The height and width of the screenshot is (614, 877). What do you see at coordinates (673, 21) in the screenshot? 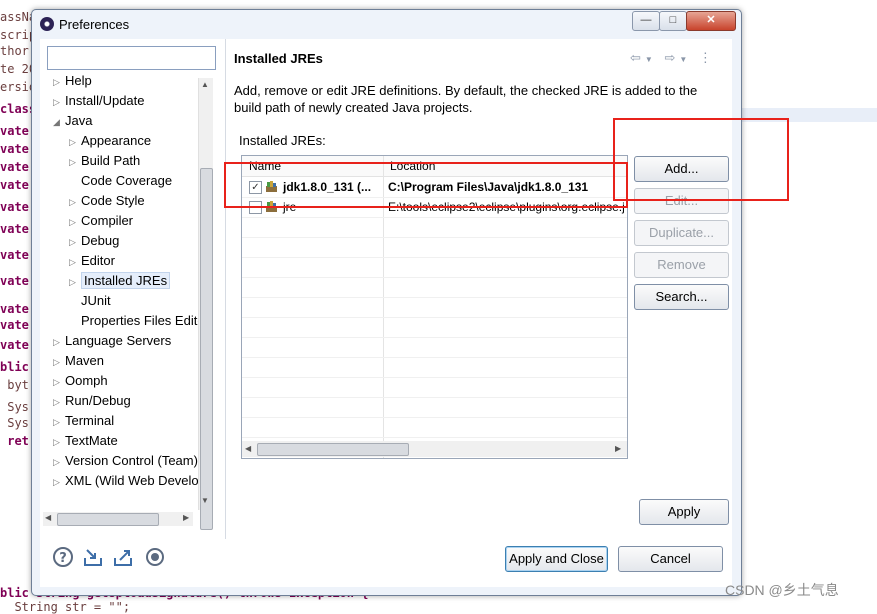
I see `maximize-button: □` at bounding box center [673, 21].